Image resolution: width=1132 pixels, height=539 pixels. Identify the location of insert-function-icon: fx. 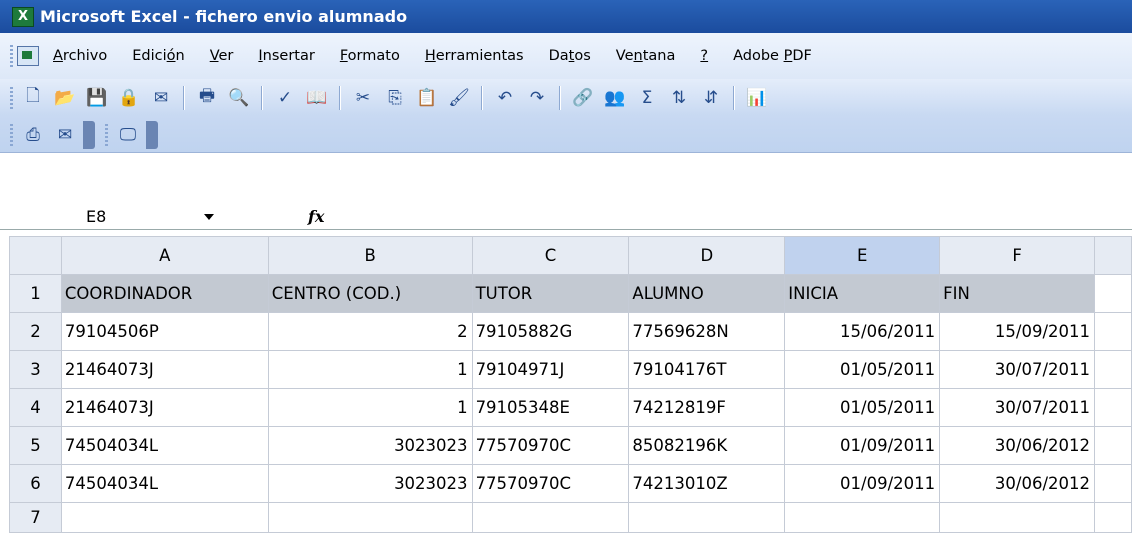
(316, 216).